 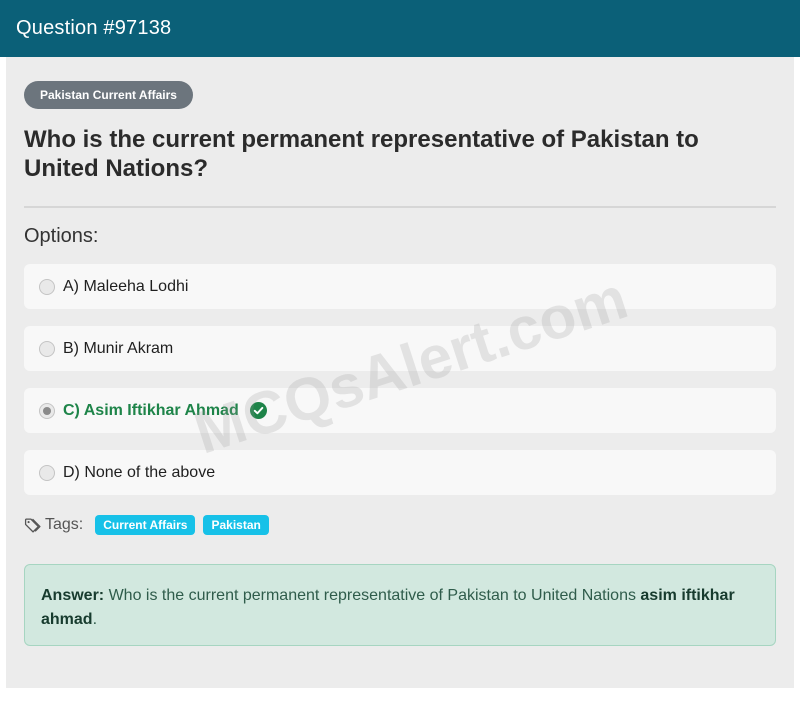 I want to click on option-c-label: C) Asim Iftikhar Ahmad, so click(x=151, y=410).